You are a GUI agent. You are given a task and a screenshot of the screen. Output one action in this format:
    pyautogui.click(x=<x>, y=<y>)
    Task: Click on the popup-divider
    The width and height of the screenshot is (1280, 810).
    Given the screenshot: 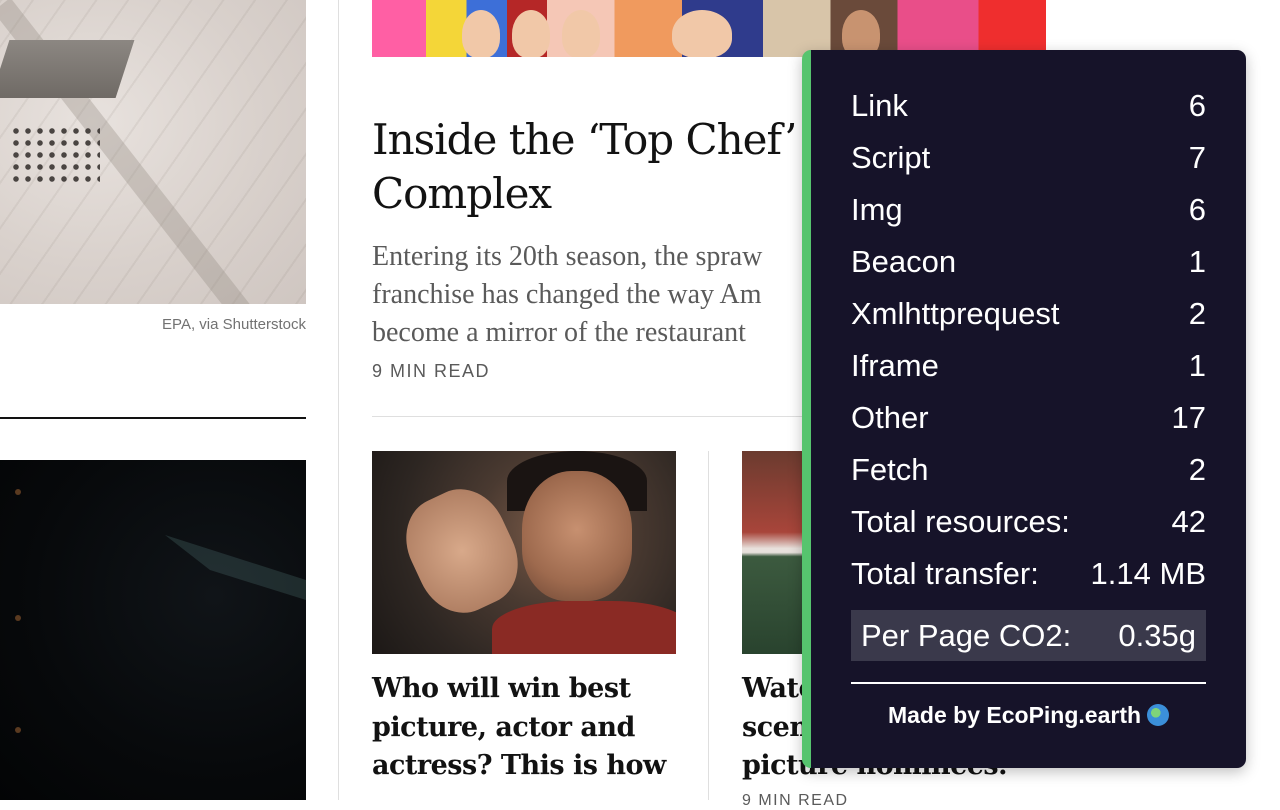 What is the action you would take?
    pyautogui.click(x=1028, y=683)
    